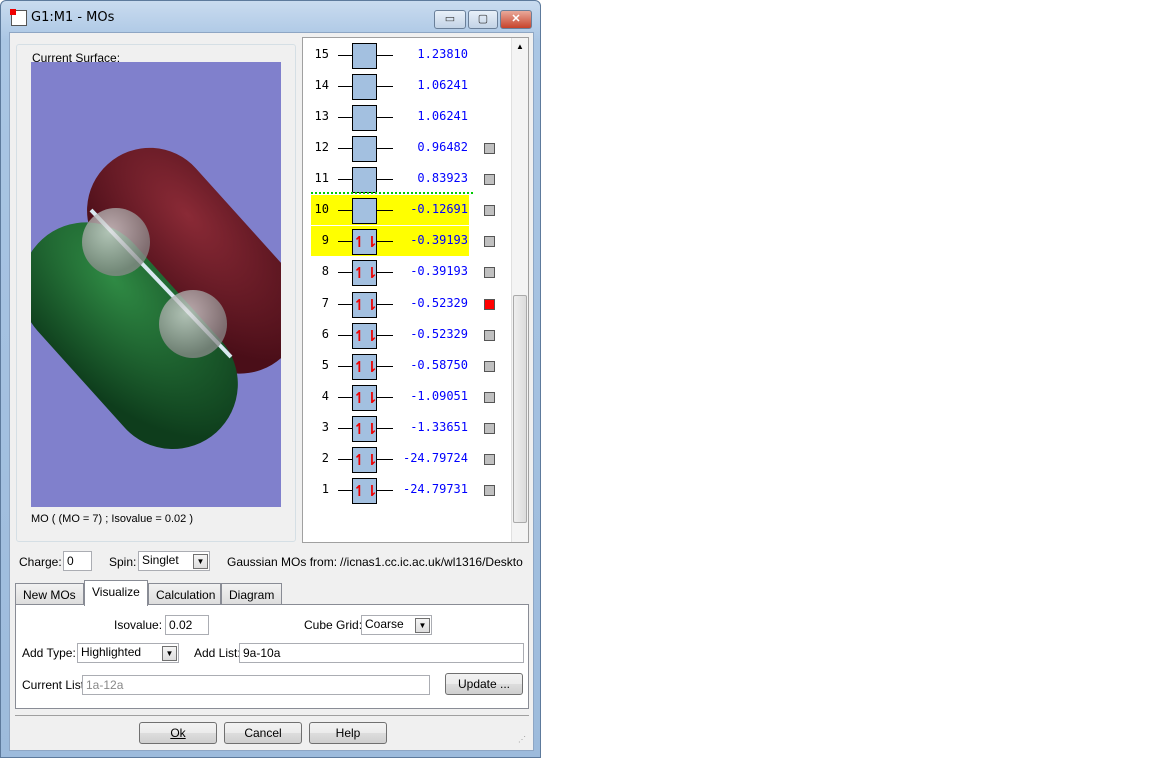  Describe the element at coordinates (520, 46) in the screenshot. I see `scroll-up-icon: ▲` at that location.